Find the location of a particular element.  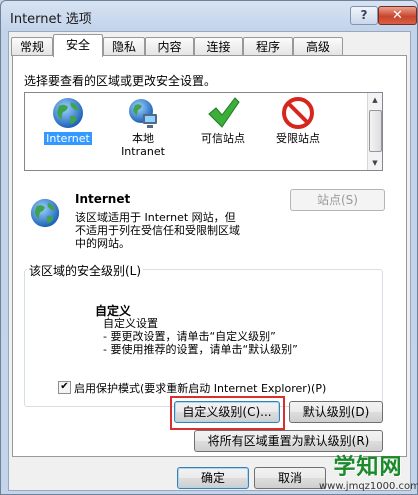

zone-local-intranet: 本地 Intranet is located at coordinates (143, 127).